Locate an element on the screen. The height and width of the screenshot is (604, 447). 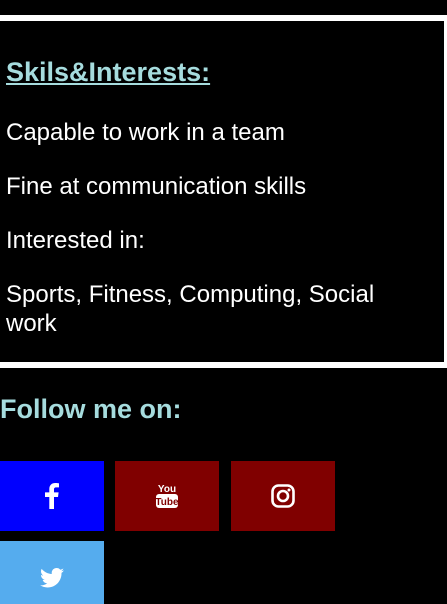
instagram-icon is located at coordinates (283, 496).